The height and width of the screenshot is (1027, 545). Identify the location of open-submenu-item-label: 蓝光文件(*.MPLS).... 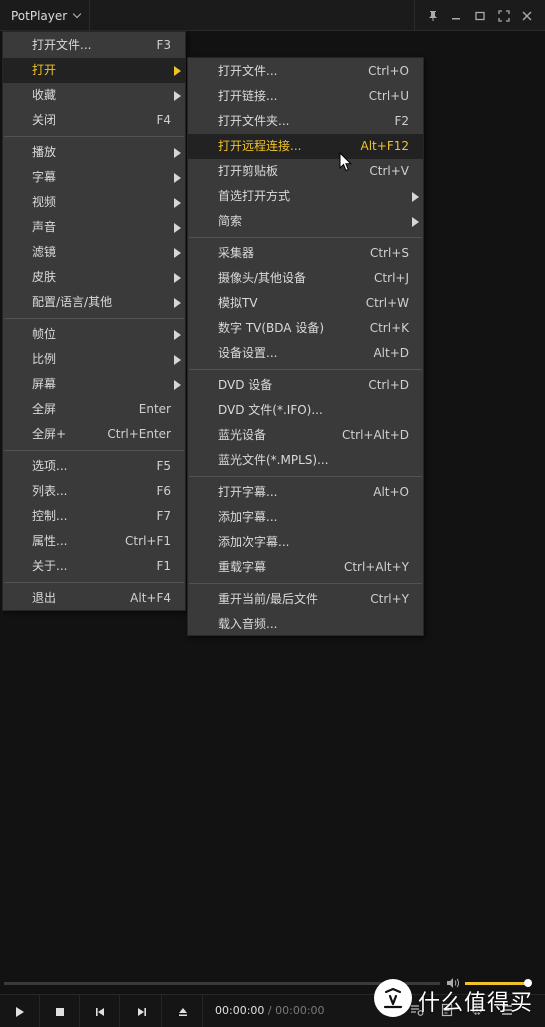
(273, 460).